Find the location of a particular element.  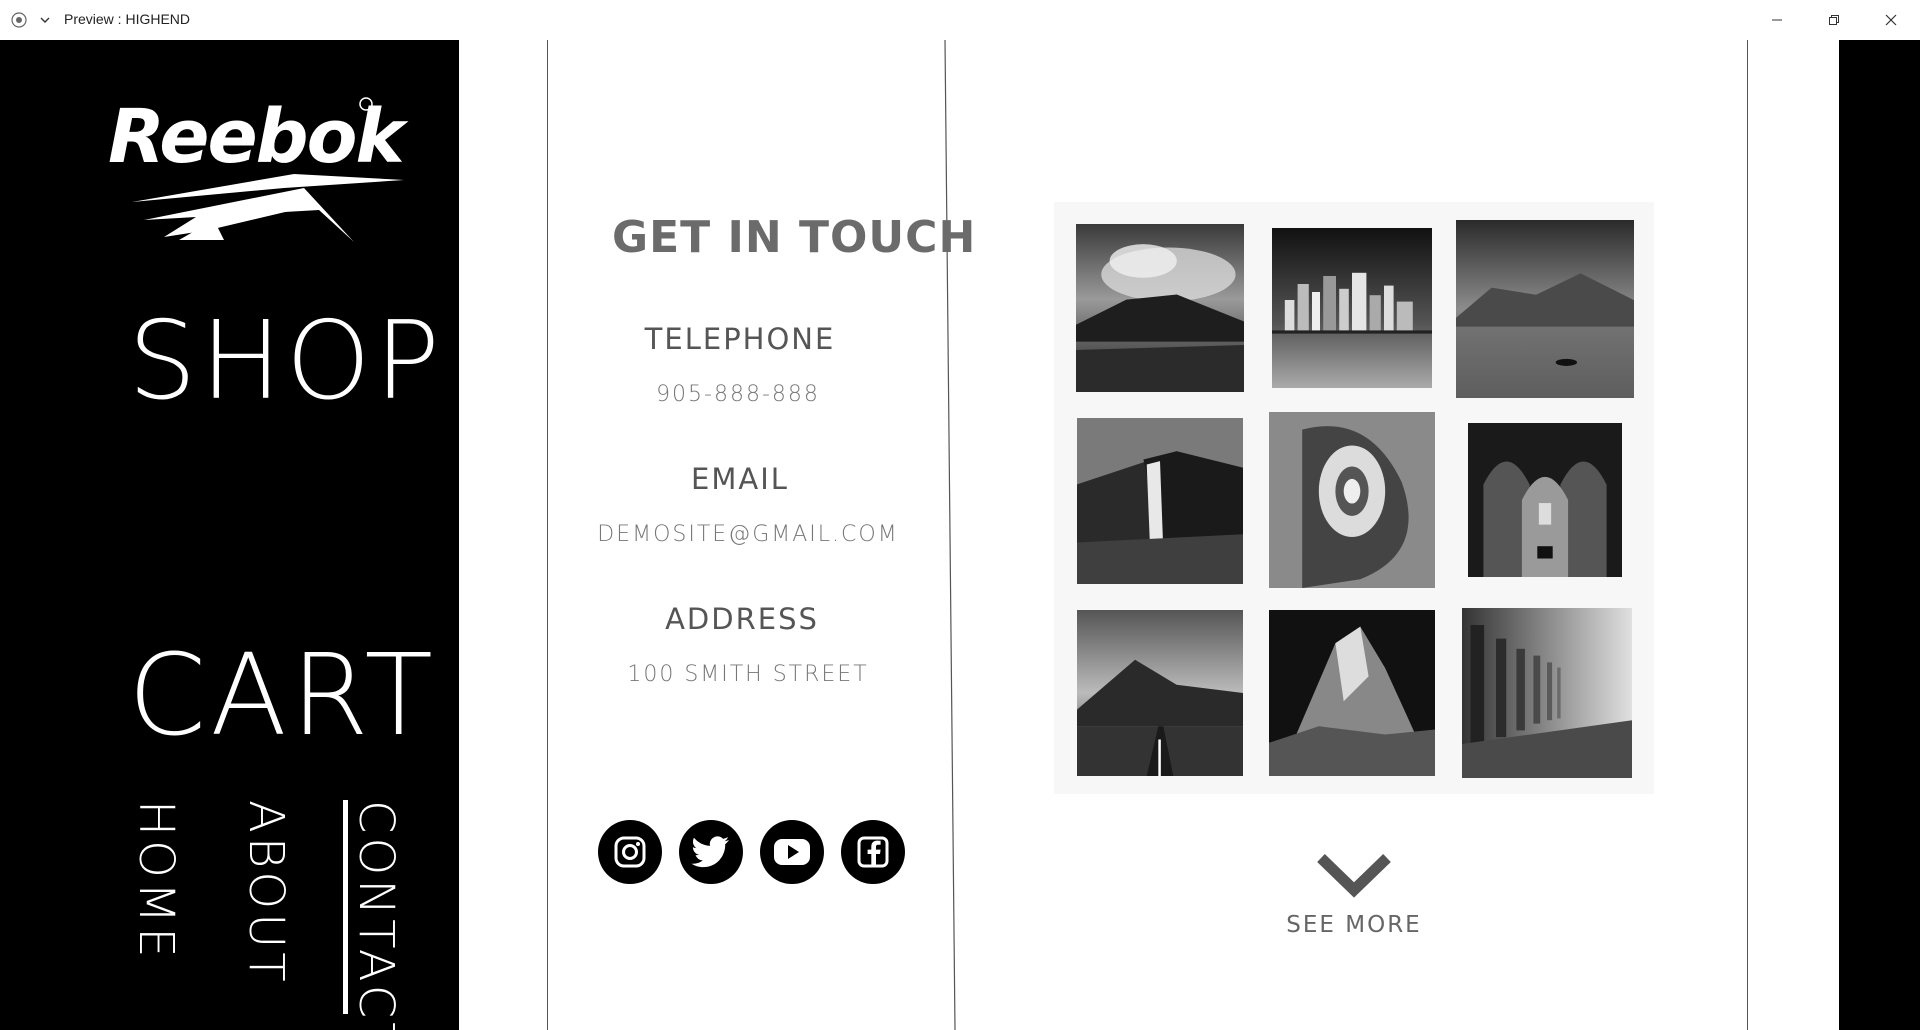

window-title: Preview : HIGHEND is located at coordinates (127, 19).